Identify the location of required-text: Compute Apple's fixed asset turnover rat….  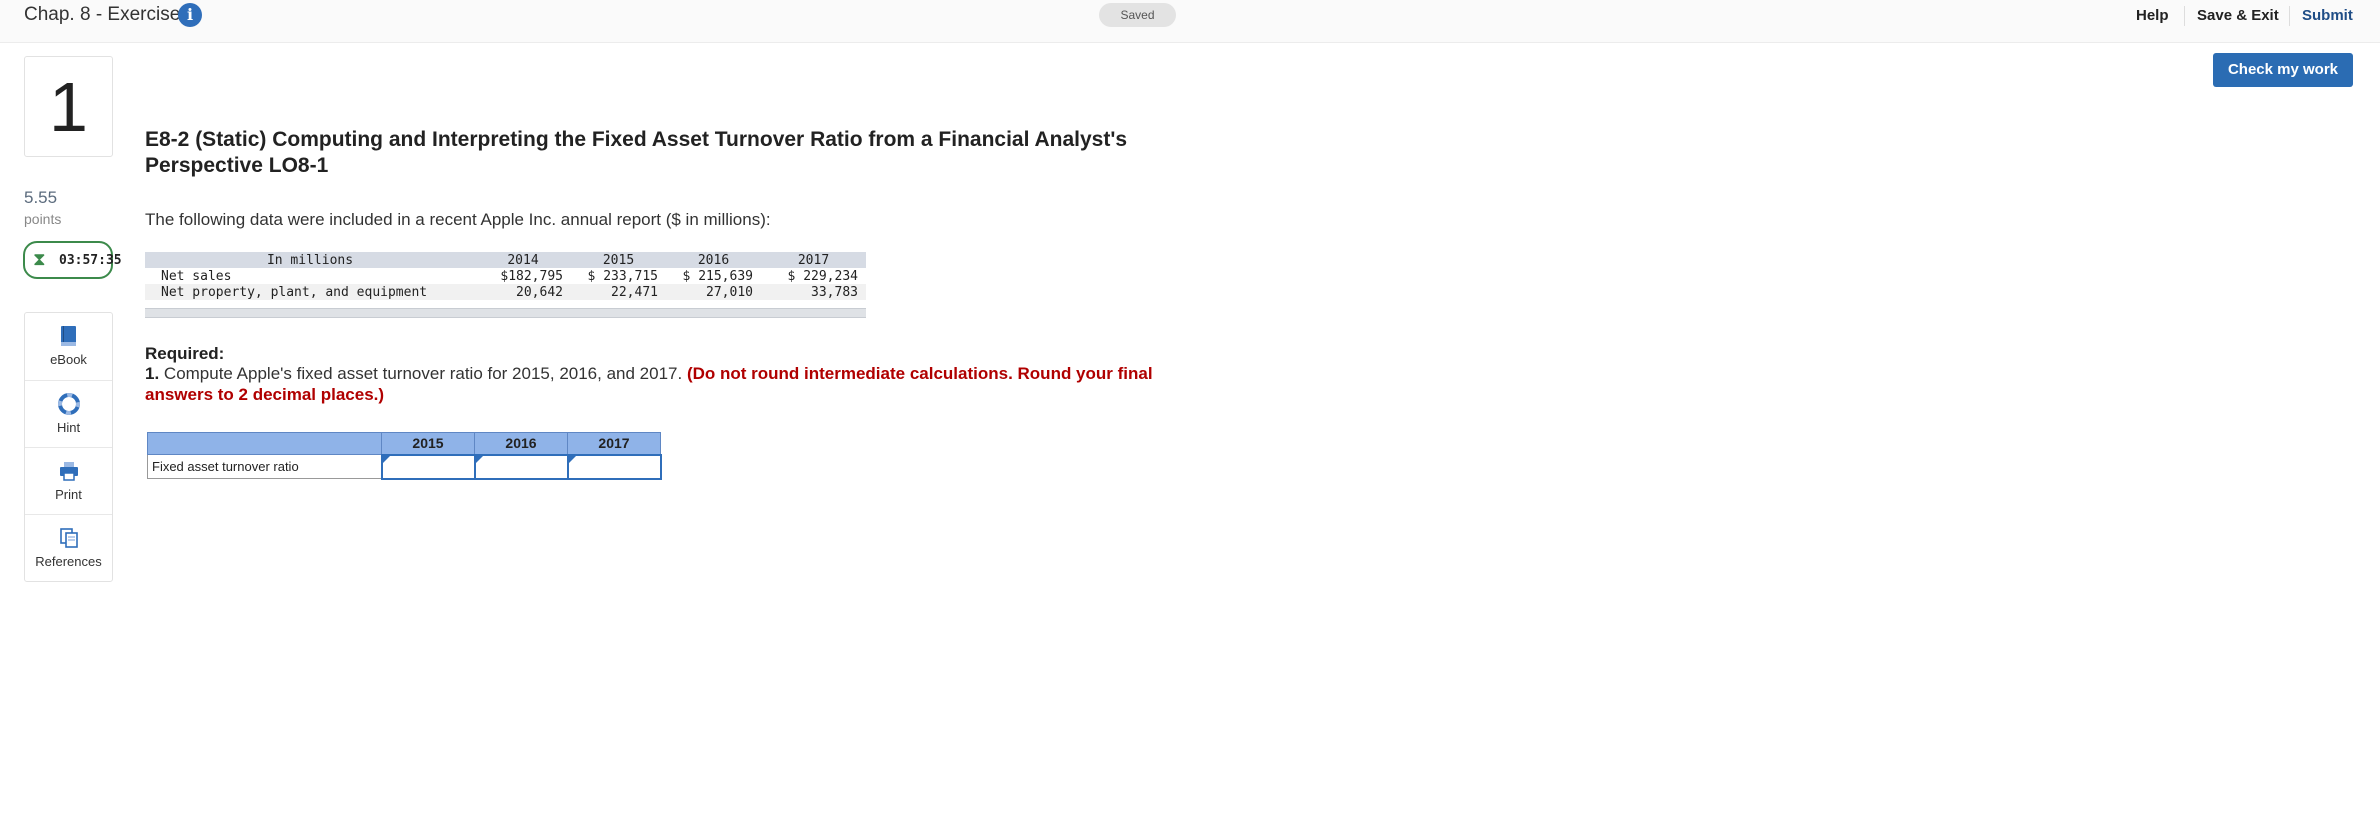
(423, 373).